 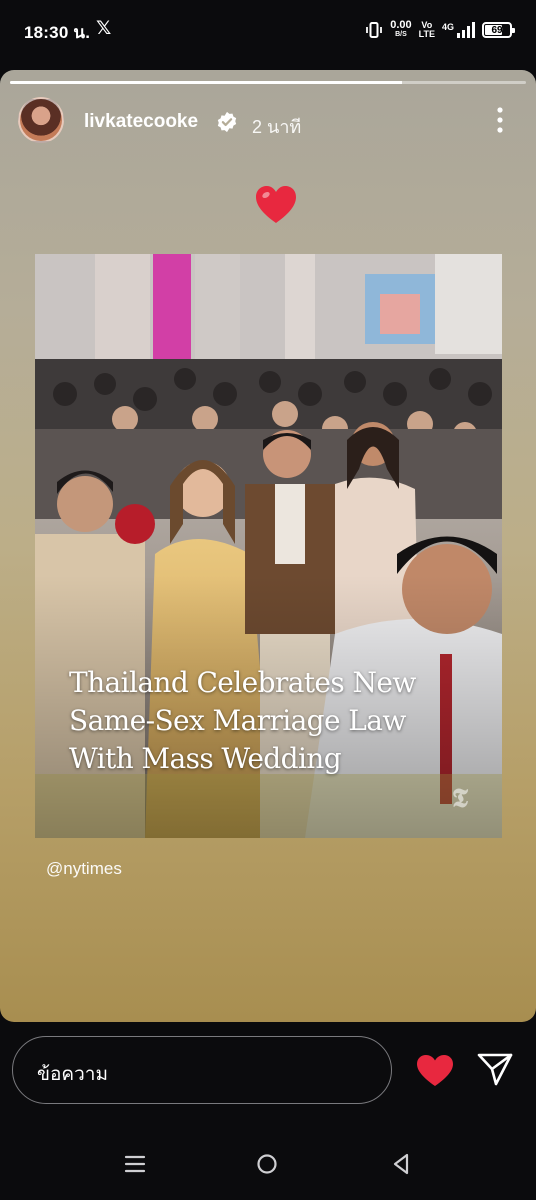 What do you see at coordinates (141, 122) in the screenshot?
I see `story-username: livkatecooke` at bounding box center [141, 122].